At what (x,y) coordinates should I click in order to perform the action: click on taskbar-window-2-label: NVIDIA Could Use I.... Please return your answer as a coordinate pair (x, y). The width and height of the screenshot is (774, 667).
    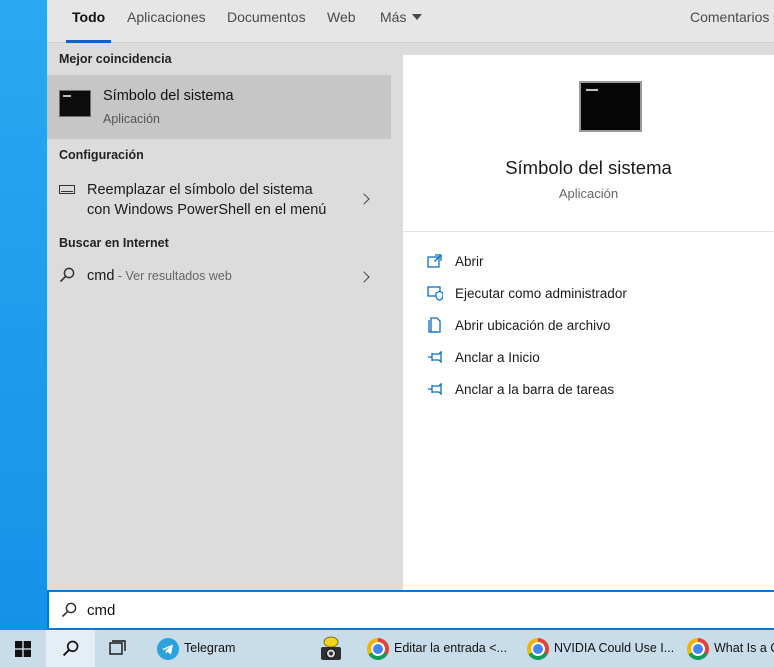
    Looking at the image, I should click on (614, 648).